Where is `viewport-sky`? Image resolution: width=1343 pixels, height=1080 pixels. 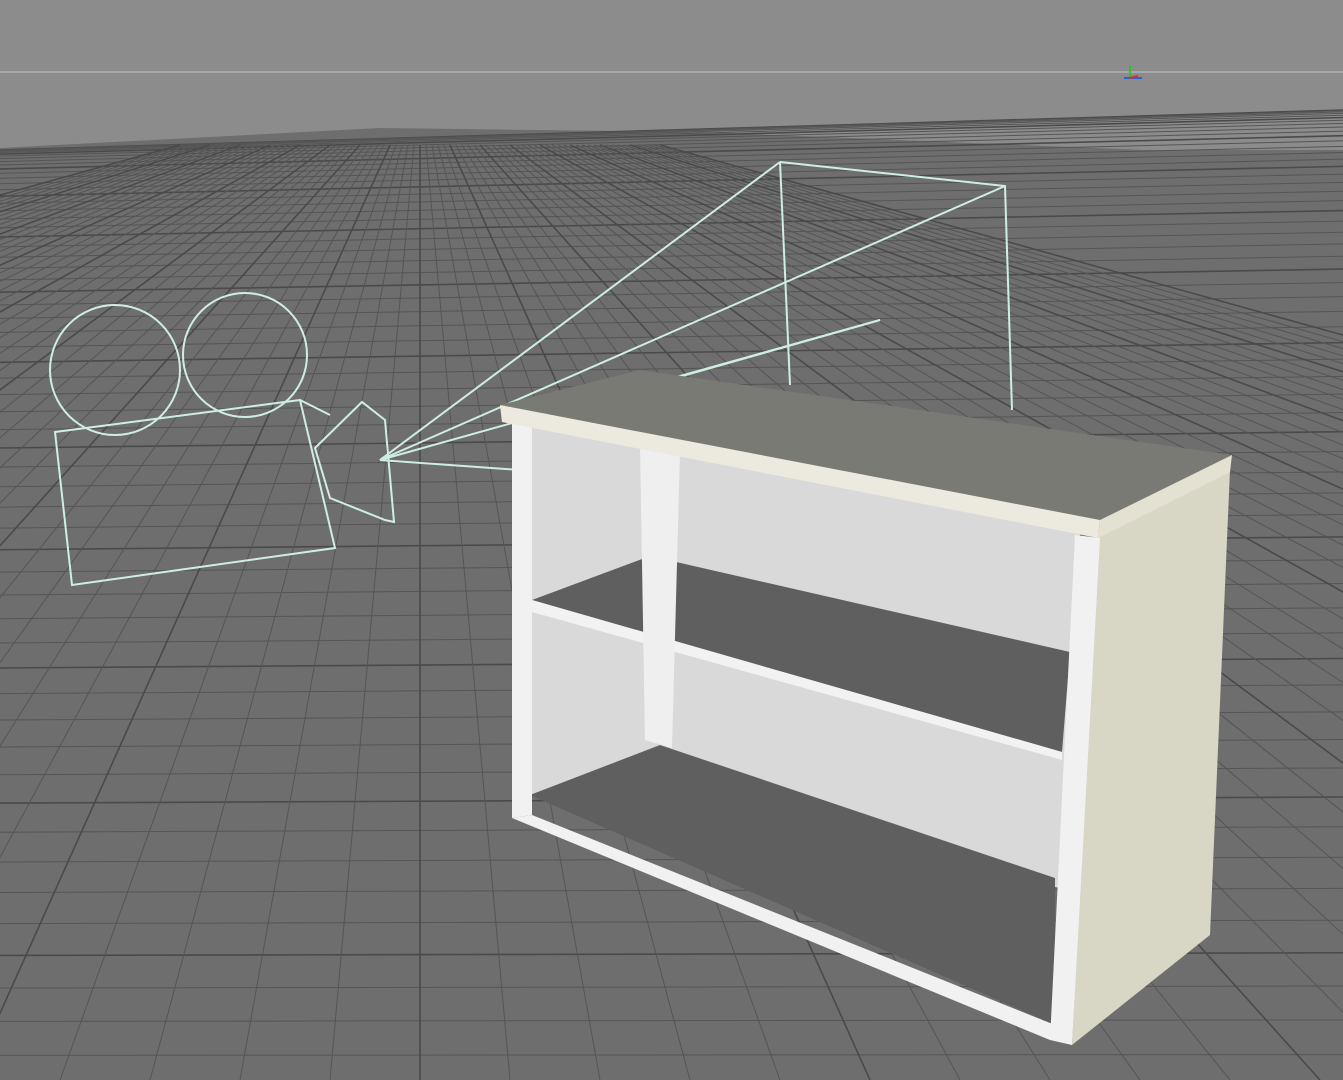 viewport-sky is located at coordinates (671, 75).